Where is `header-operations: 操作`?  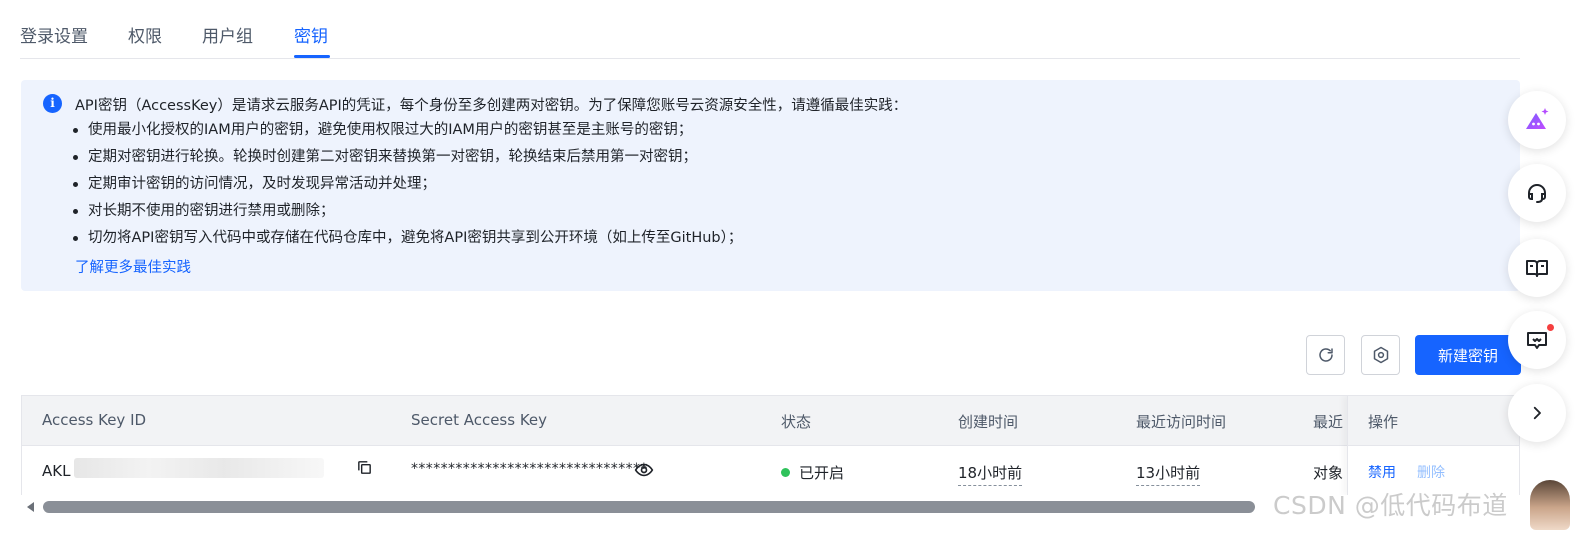
header-operations: 操作 is located at coordinates (1383, 422).